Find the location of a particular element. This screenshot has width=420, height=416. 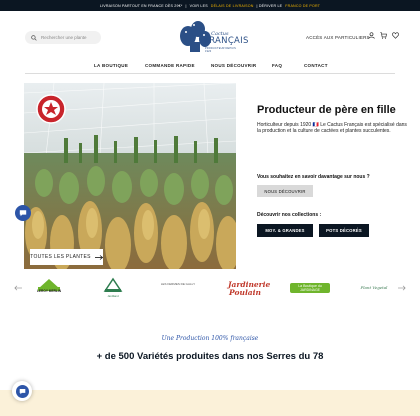

search-icon is located at coordinates (34, 37).